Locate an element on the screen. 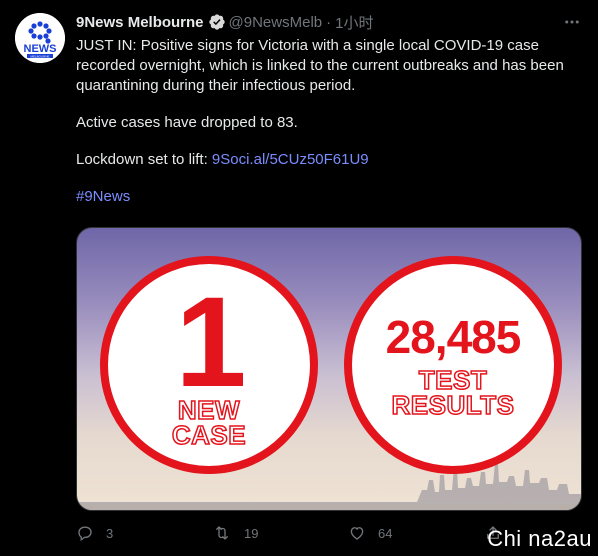 The image size is (598, 556). reply-button: 3 is located at coordinates (144, 533).